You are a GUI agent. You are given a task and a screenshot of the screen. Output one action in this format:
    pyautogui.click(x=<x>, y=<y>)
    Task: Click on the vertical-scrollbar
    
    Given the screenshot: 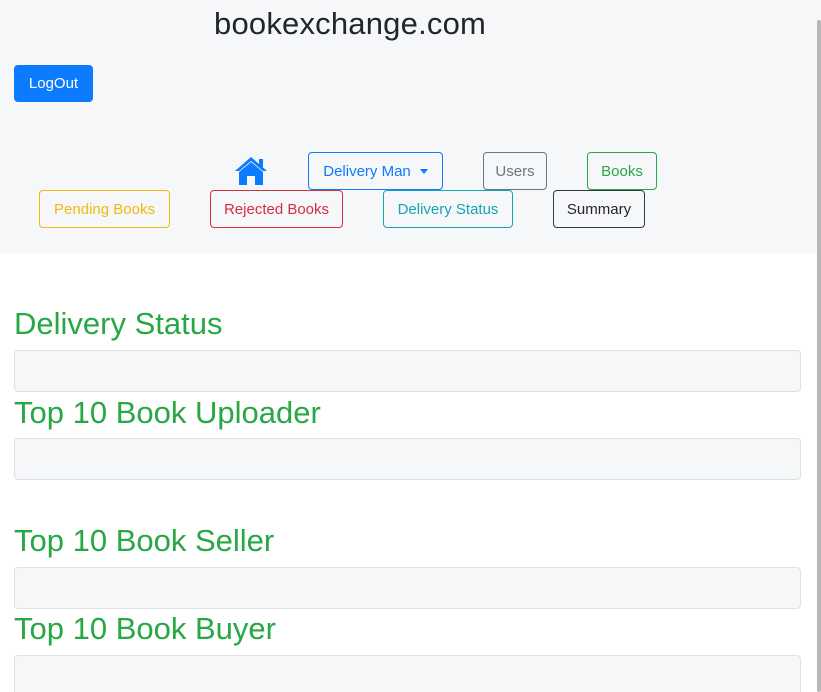 What is the action you would take?
    pyautogui.click(x=819, y=356)
    